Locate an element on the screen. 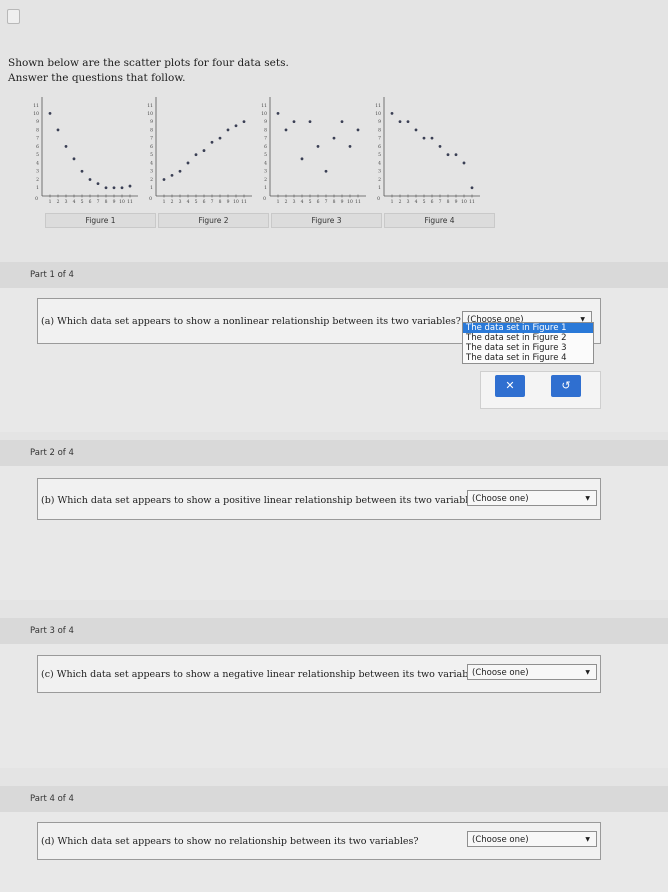 Image resolution: width=668 pixels, height=892 pixels. part-2-select-value: (Choose one) is located at coordinates (500, 499).